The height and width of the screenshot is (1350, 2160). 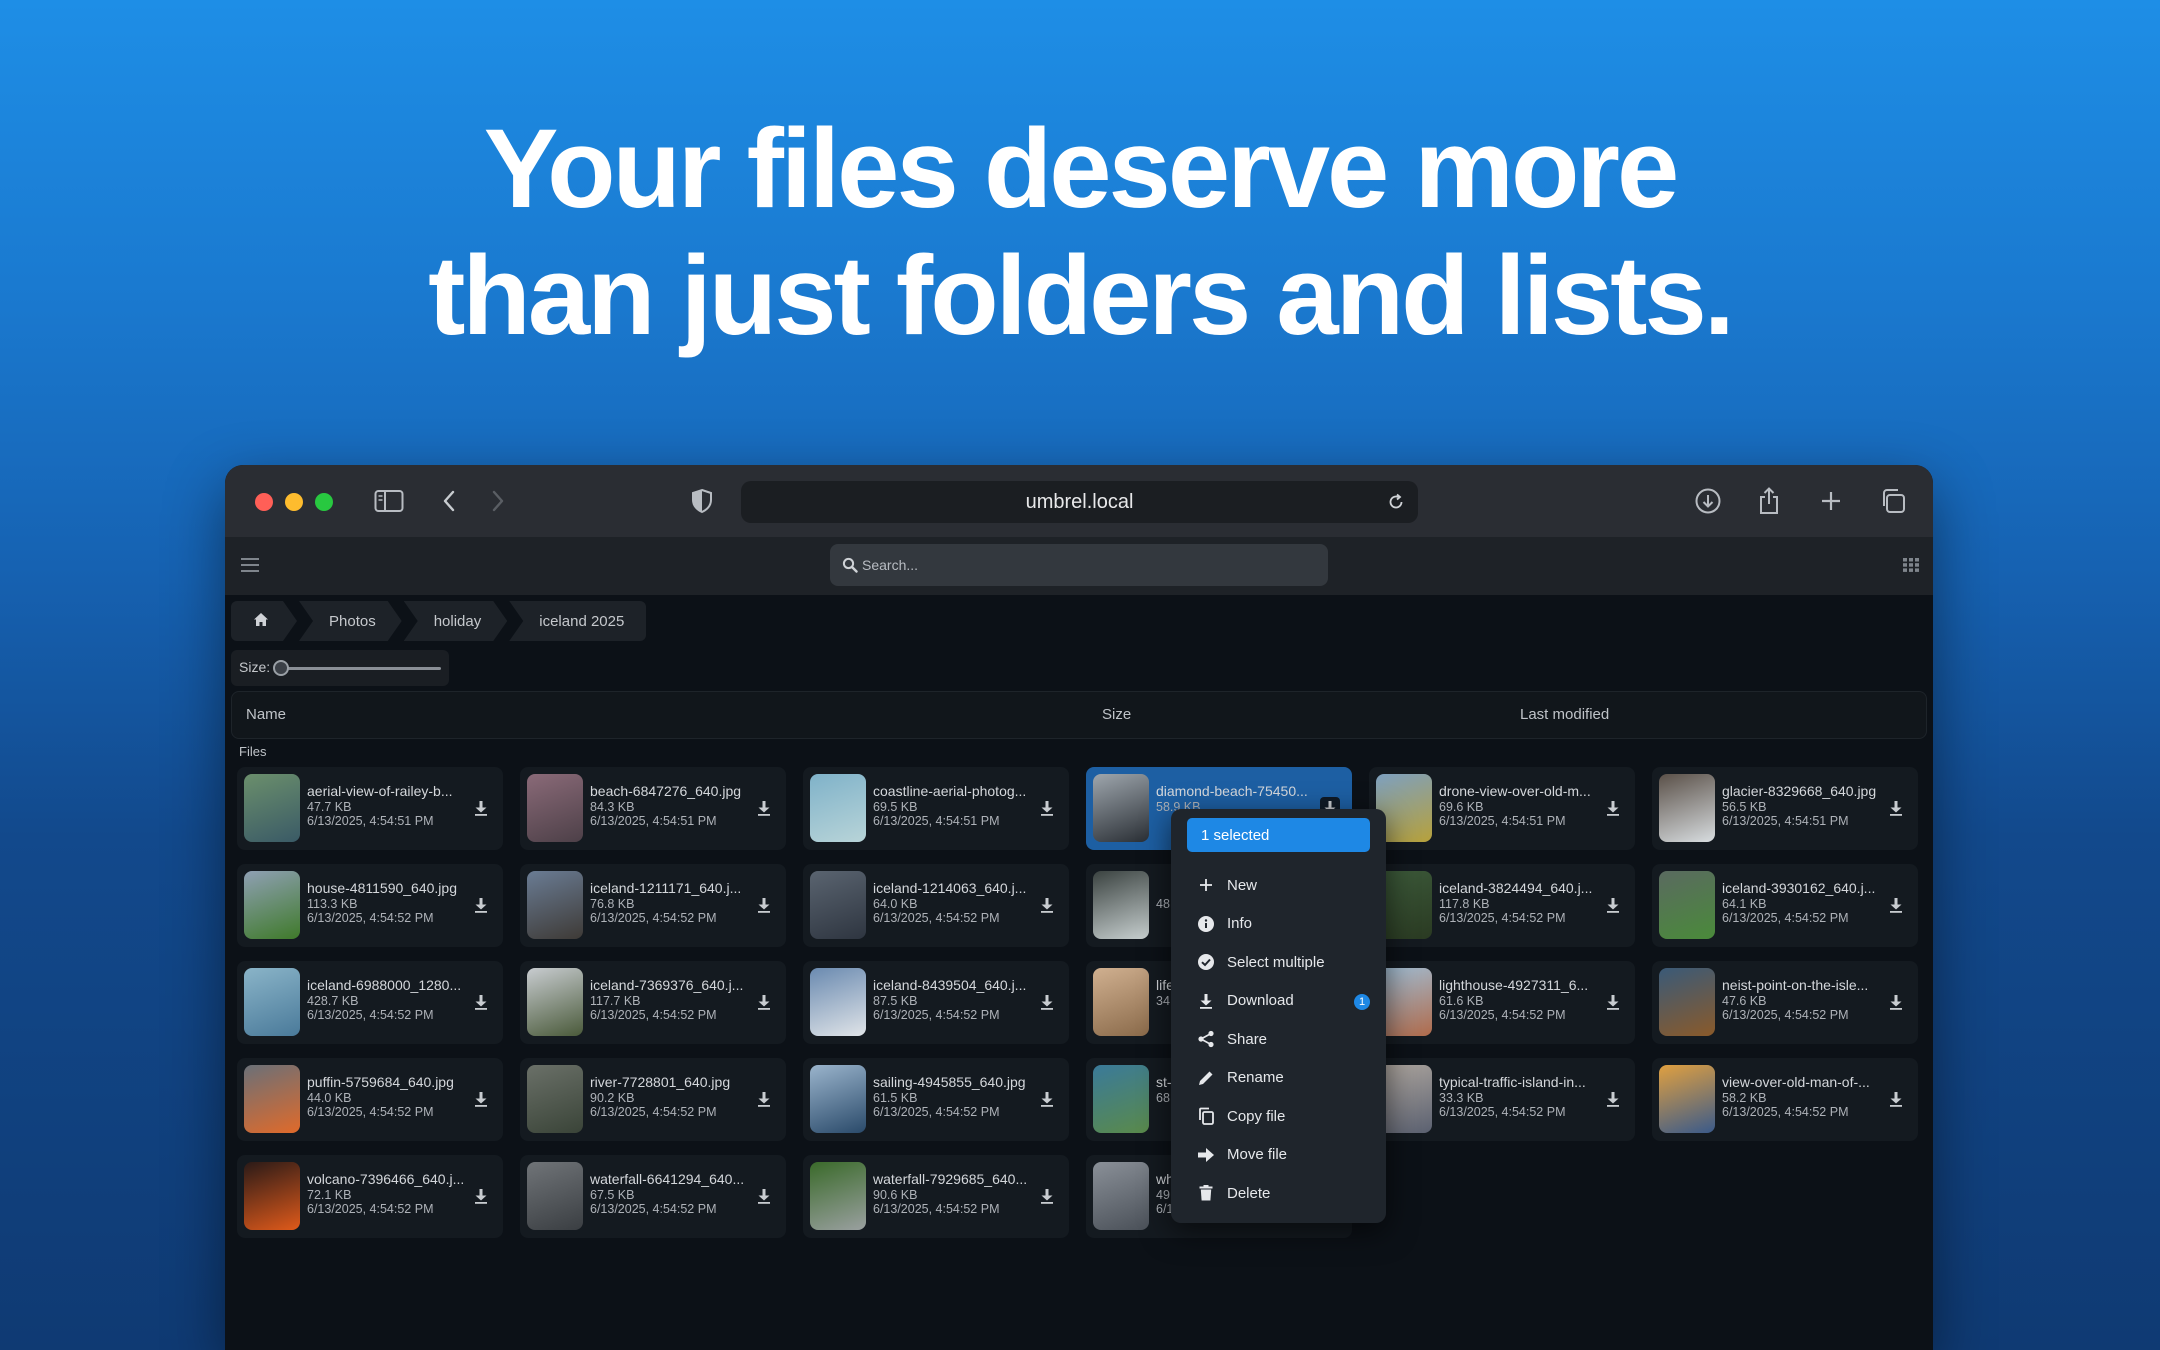 What do you see at coordinates (294, 502) in the screenshot?
I see `minimize-window-button` at bounding box center [294, 502].